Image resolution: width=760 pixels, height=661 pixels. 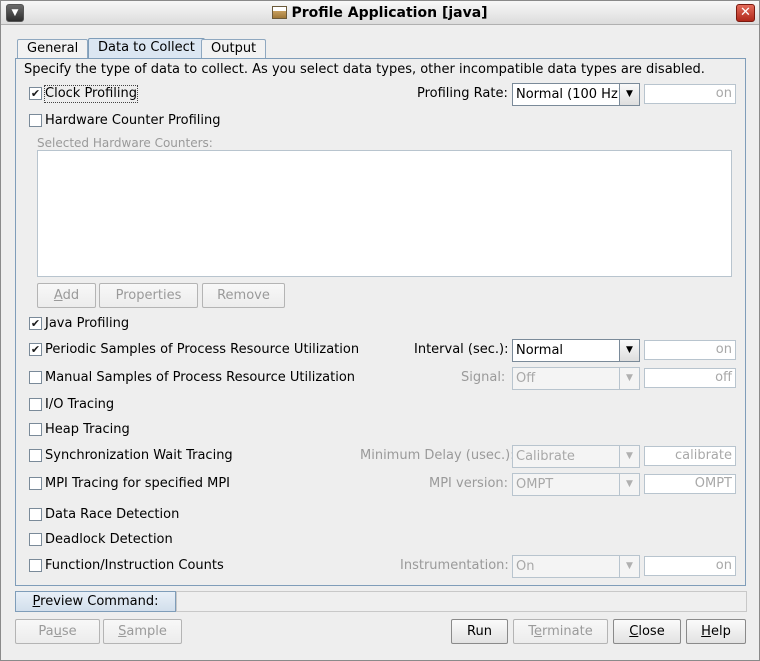 I want to click on interval-combo: Normal ▼, so click(x=576, y=350).